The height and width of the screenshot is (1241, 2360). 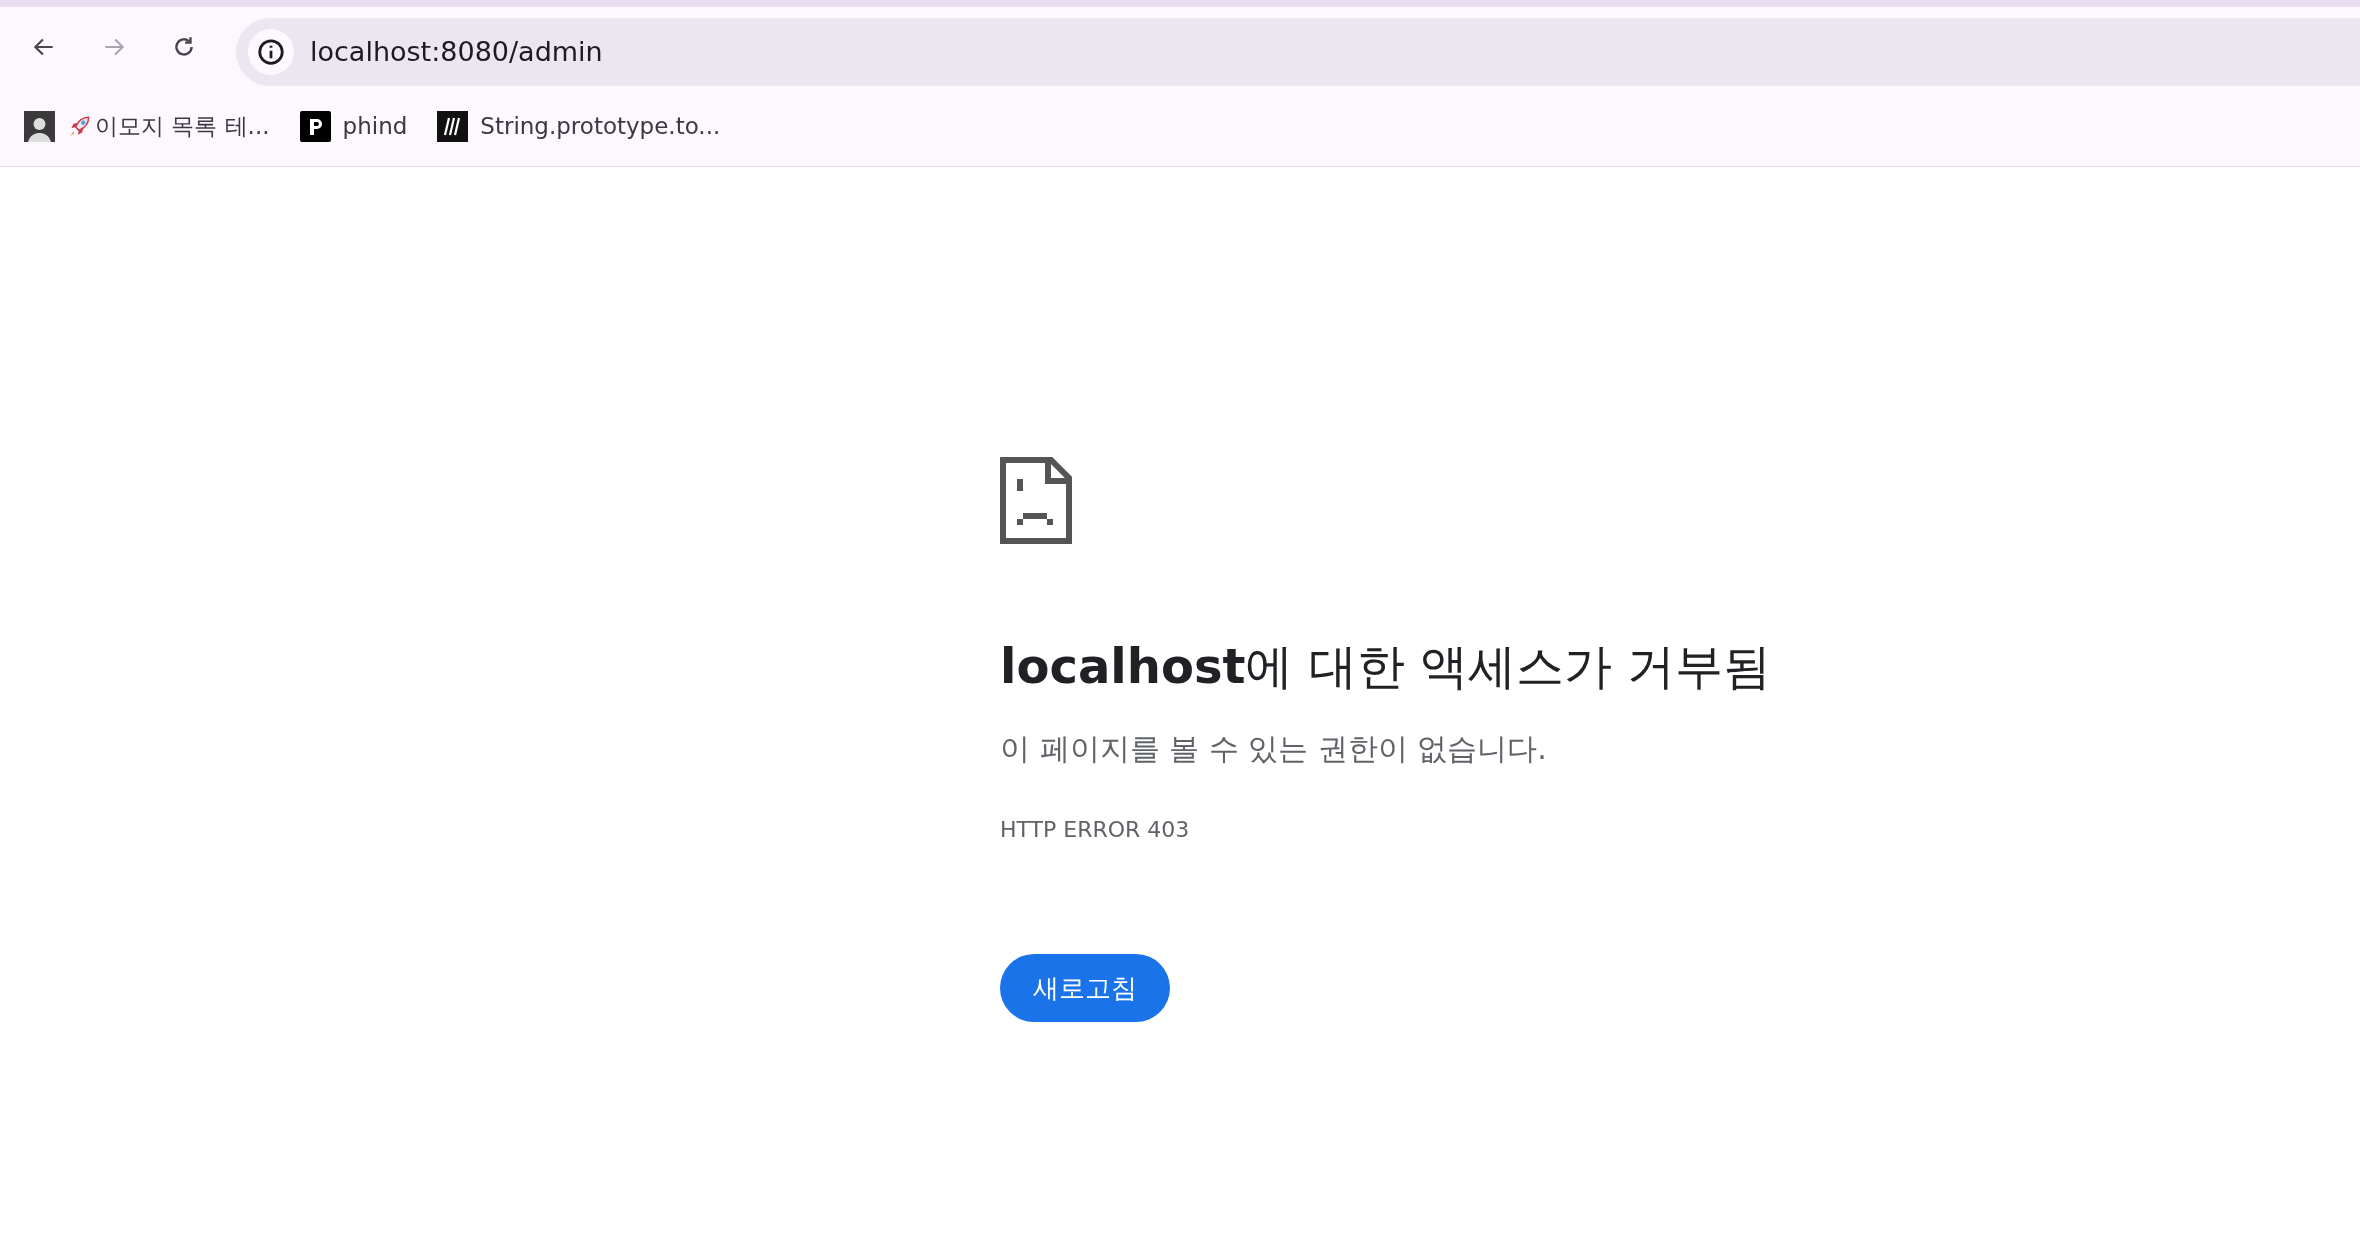 I want to click on bookmark: phind, so click(x=353, y=126).